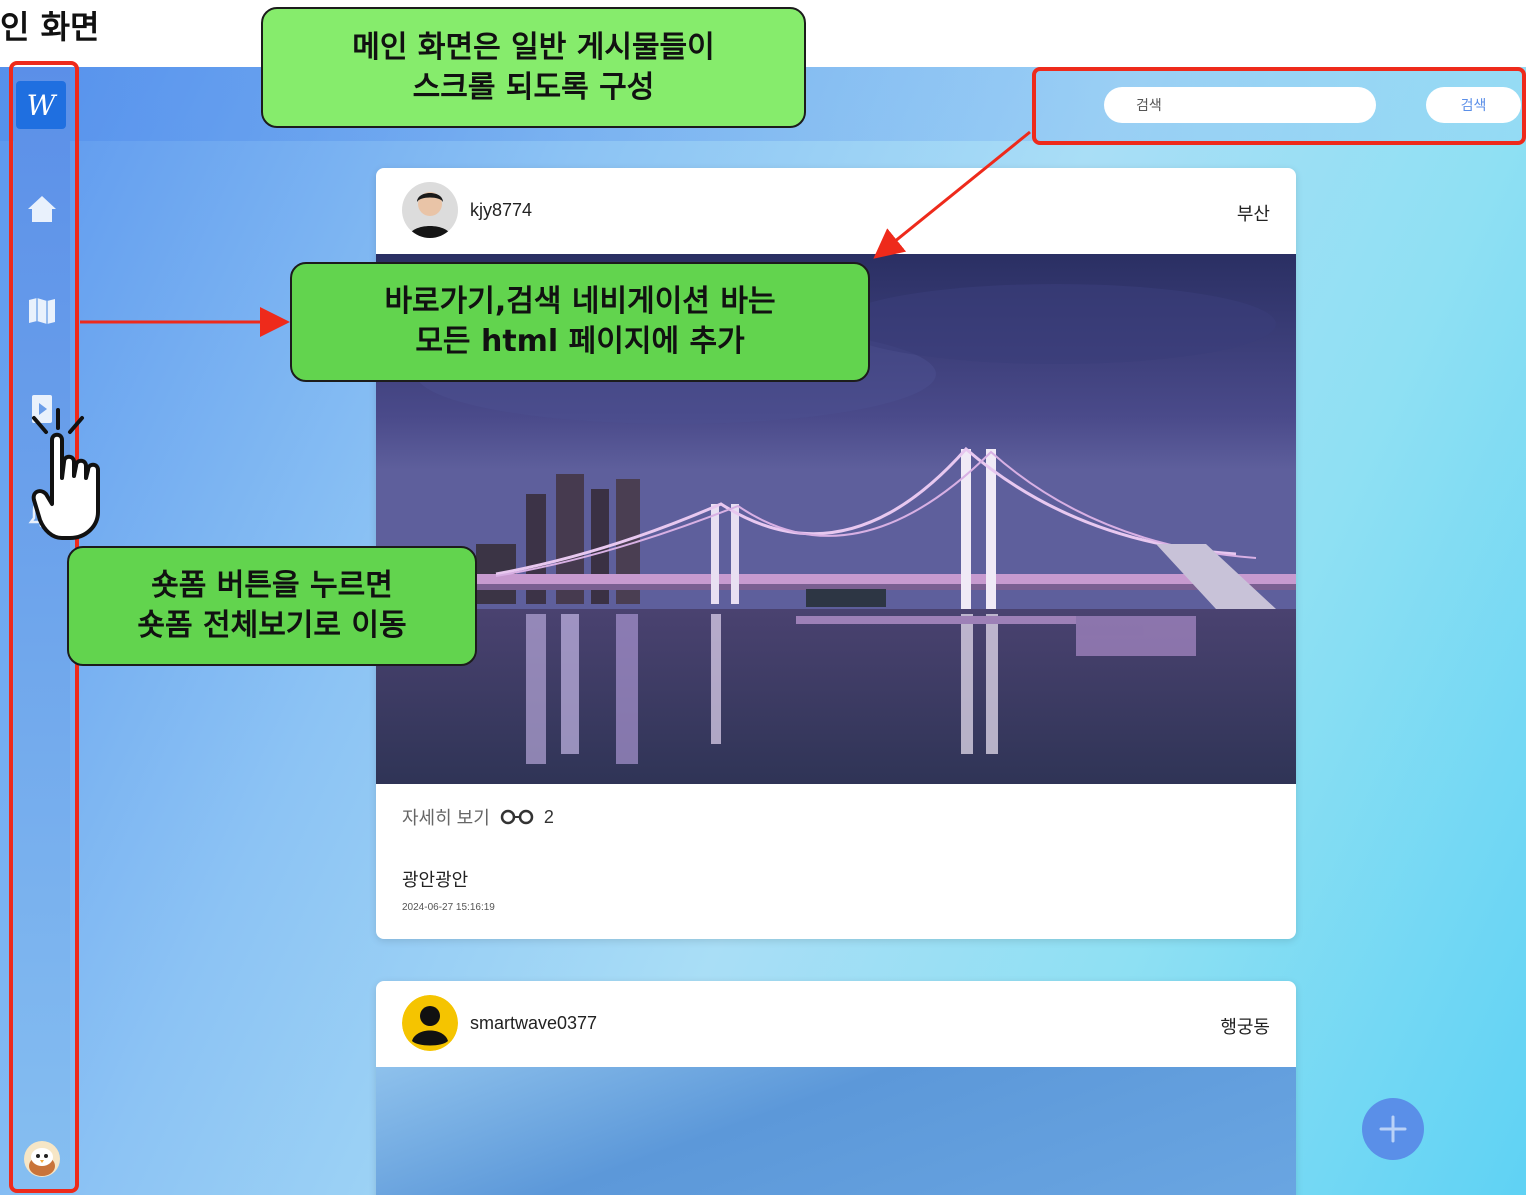 The image size is (1526, 1195). What do you see at coordinates (1245, 1027) in the screenshot?
I see `post-location: 행궁동` at bounding box center [1245, 1027].